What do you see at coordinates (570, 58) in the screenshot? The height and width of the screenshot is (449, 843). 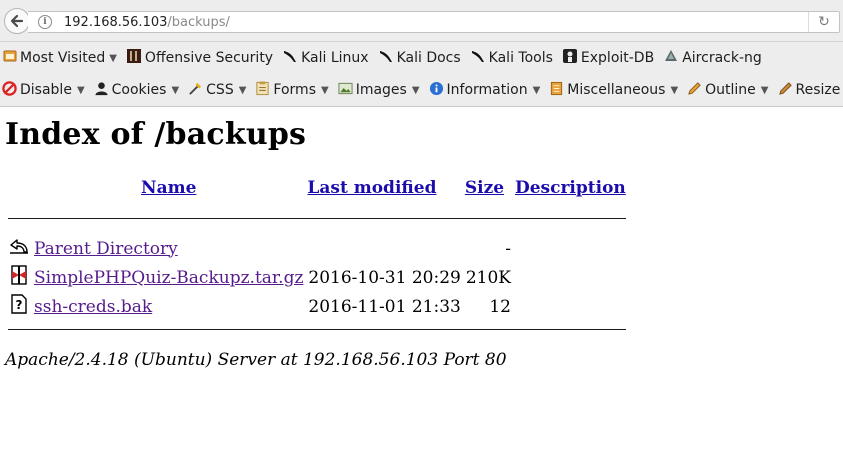 I see `exploitdb-icon` at bounding box center [570, 58].